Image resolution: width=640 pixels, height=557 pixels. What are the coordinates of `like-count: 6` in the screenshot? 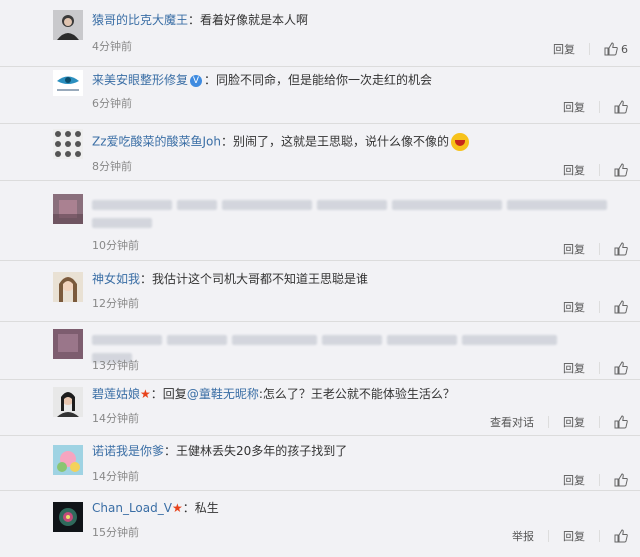 It's located at (624, 49).